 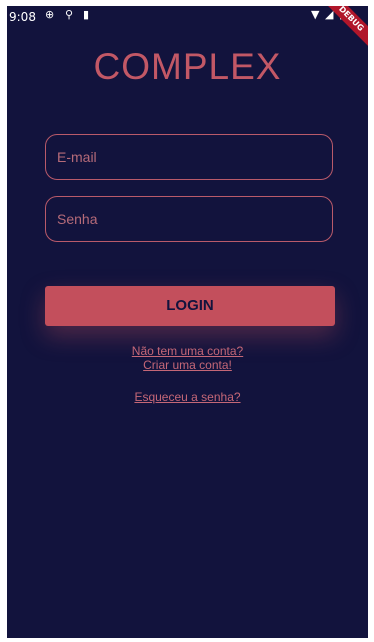 I want to click on login-button: LOGIN, so click(x=190, y=306).